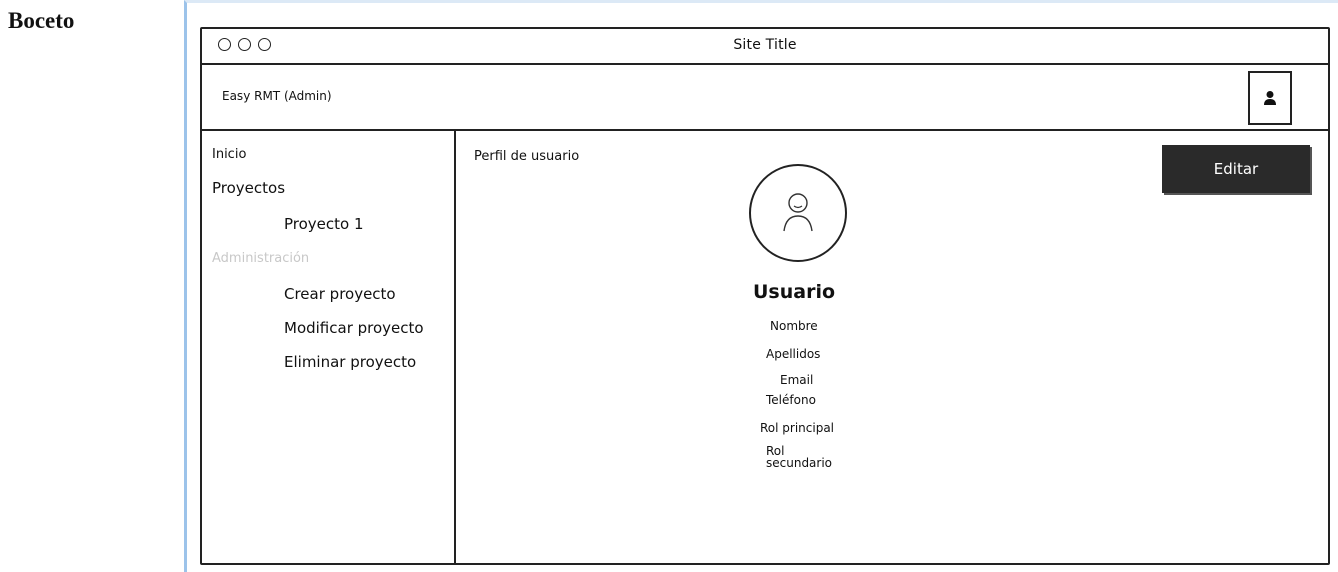  What do you see at coordinates (797, 428) in the screenshot?
I see `field-rol-principal: Rol principal` at bounding box center [797, 428].